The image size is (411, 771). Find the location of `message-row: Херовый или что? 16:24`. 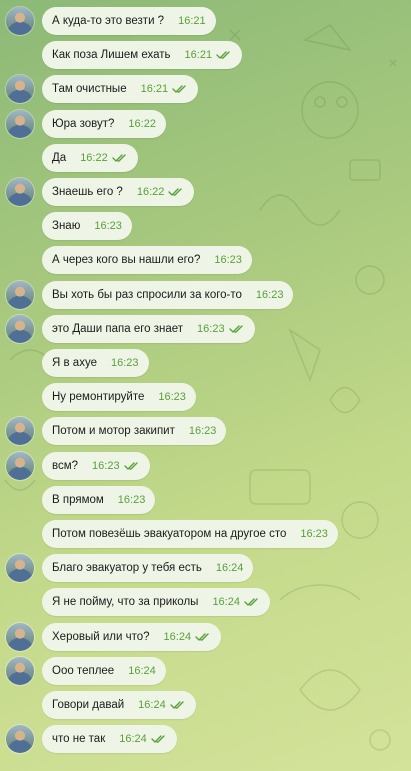

message-row: Херовый или что? 16:24 is located at coordinates (205, 637).